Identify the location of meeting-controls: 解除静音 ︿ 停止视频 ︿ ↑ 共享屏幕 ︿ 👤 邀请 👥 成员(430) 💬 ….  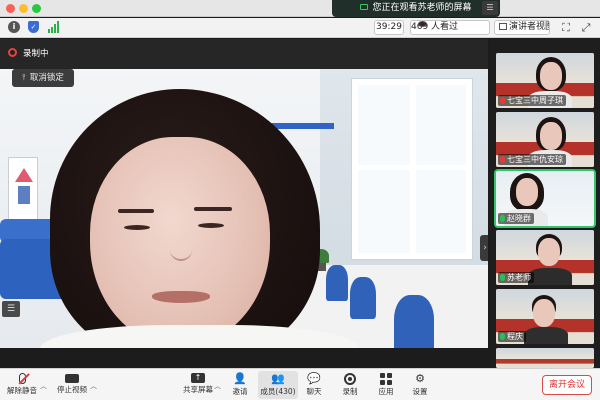
(300, 384).